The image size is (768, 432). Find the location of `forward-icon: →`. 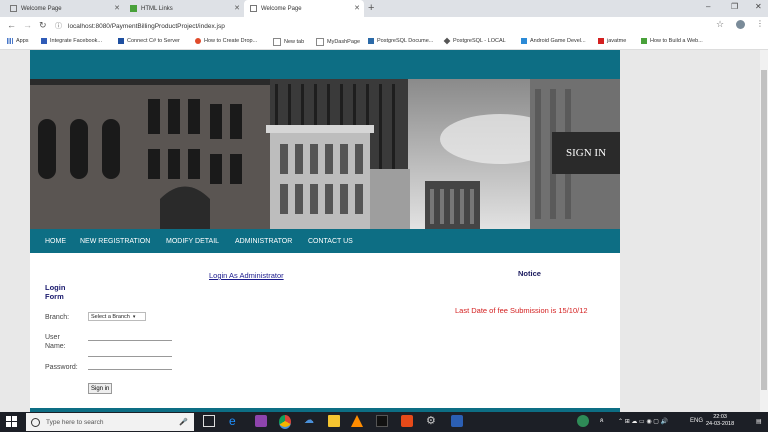

forward-icon: → is located at coordinates (27, 25).